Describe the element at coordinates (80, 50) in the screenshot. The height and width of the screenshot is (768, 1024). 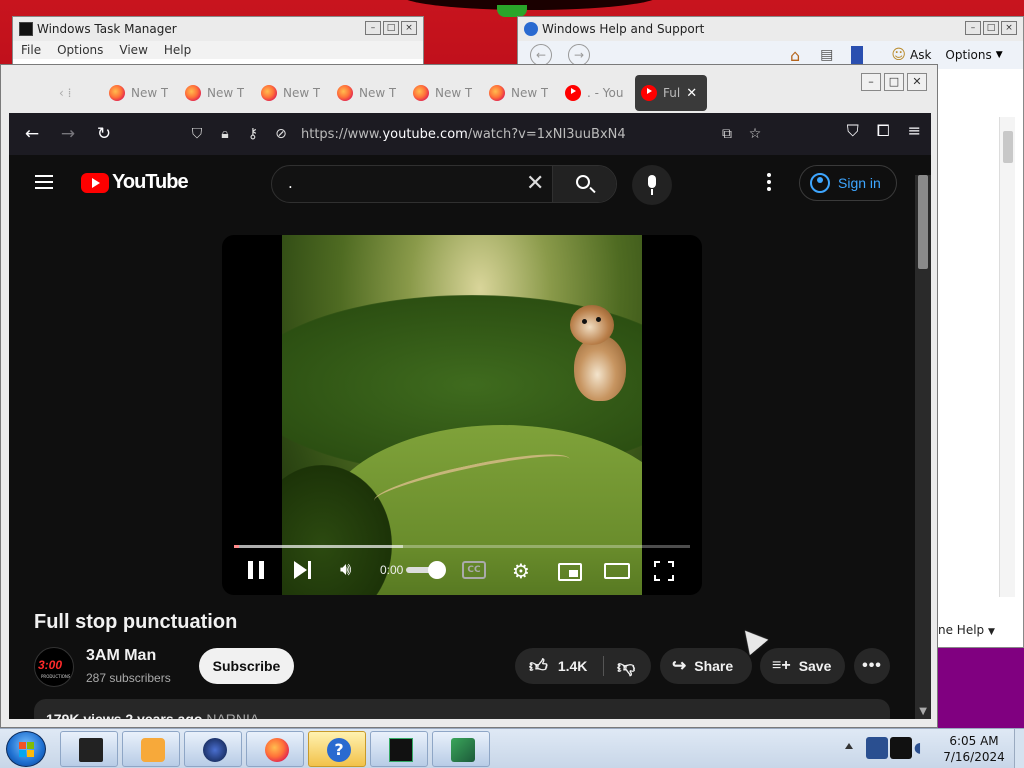
I see `menu-options: Options` at that location.